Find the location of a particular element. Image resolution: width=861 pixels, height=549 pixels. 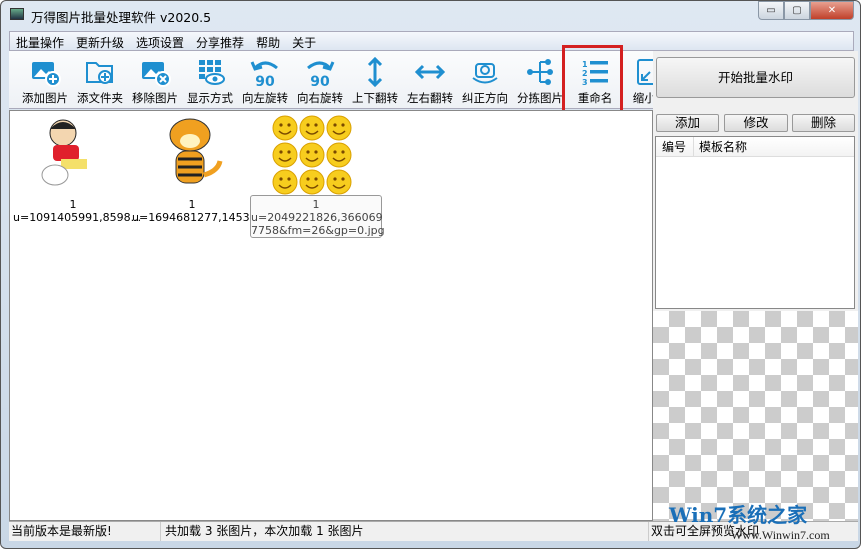

watermark-preview is located at coordinates (755, 416).